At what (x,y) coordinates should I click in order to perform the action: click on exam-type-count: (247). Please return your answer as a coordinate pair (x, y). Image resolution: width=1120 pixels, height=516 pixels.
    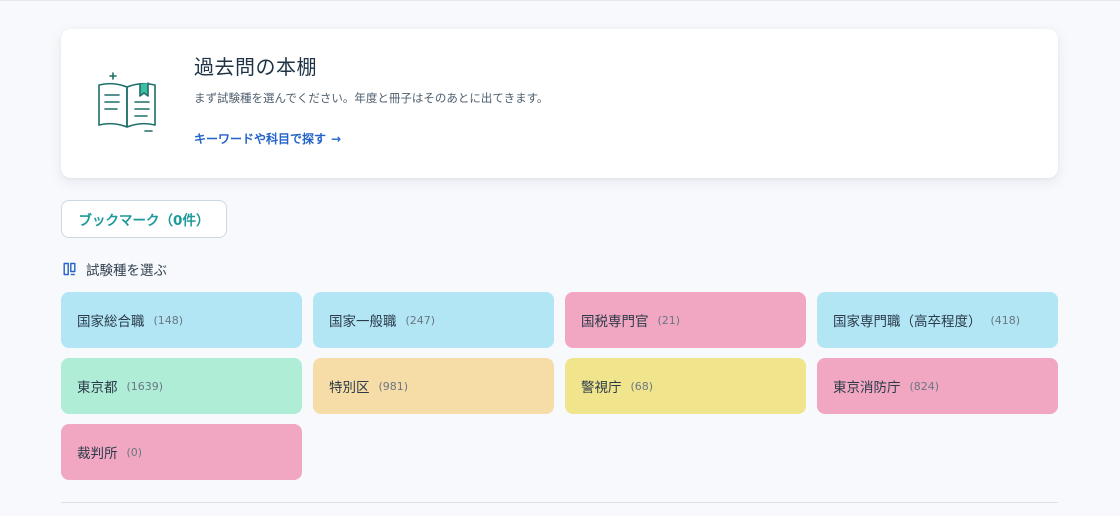
    Looking at the image, I should click on (420, 320).